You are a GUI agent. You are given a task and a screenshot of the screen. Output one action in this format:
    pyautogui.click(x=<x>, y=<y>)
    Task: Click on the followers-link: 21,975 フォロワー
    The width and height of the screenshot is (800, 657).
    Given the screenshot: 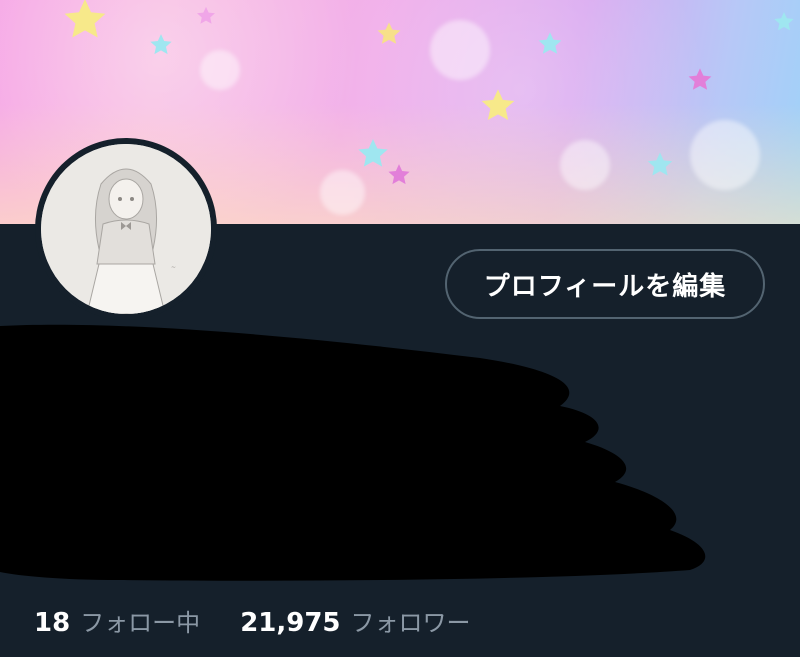 What is the action you would take?
    pyautogui.click(x=355, y=620)
    